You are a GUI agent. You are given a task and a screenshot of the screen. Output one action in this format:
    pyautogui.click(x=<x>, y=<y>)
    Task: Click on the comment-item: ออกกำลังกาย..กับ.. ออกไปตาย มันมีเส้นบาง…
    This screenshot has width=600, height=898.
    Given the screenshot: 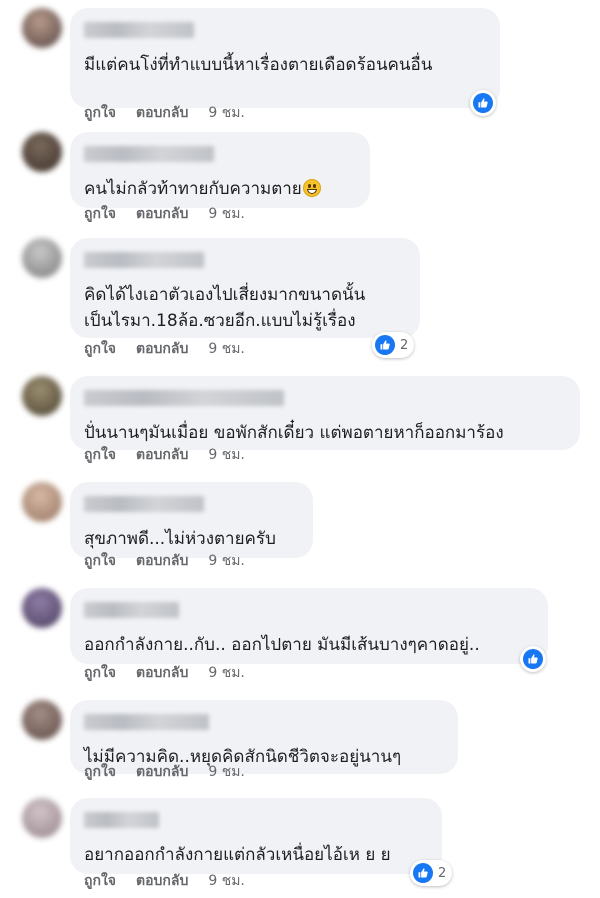 What is the action you would take?
    pyautogui.click(x=300, y=639)
    